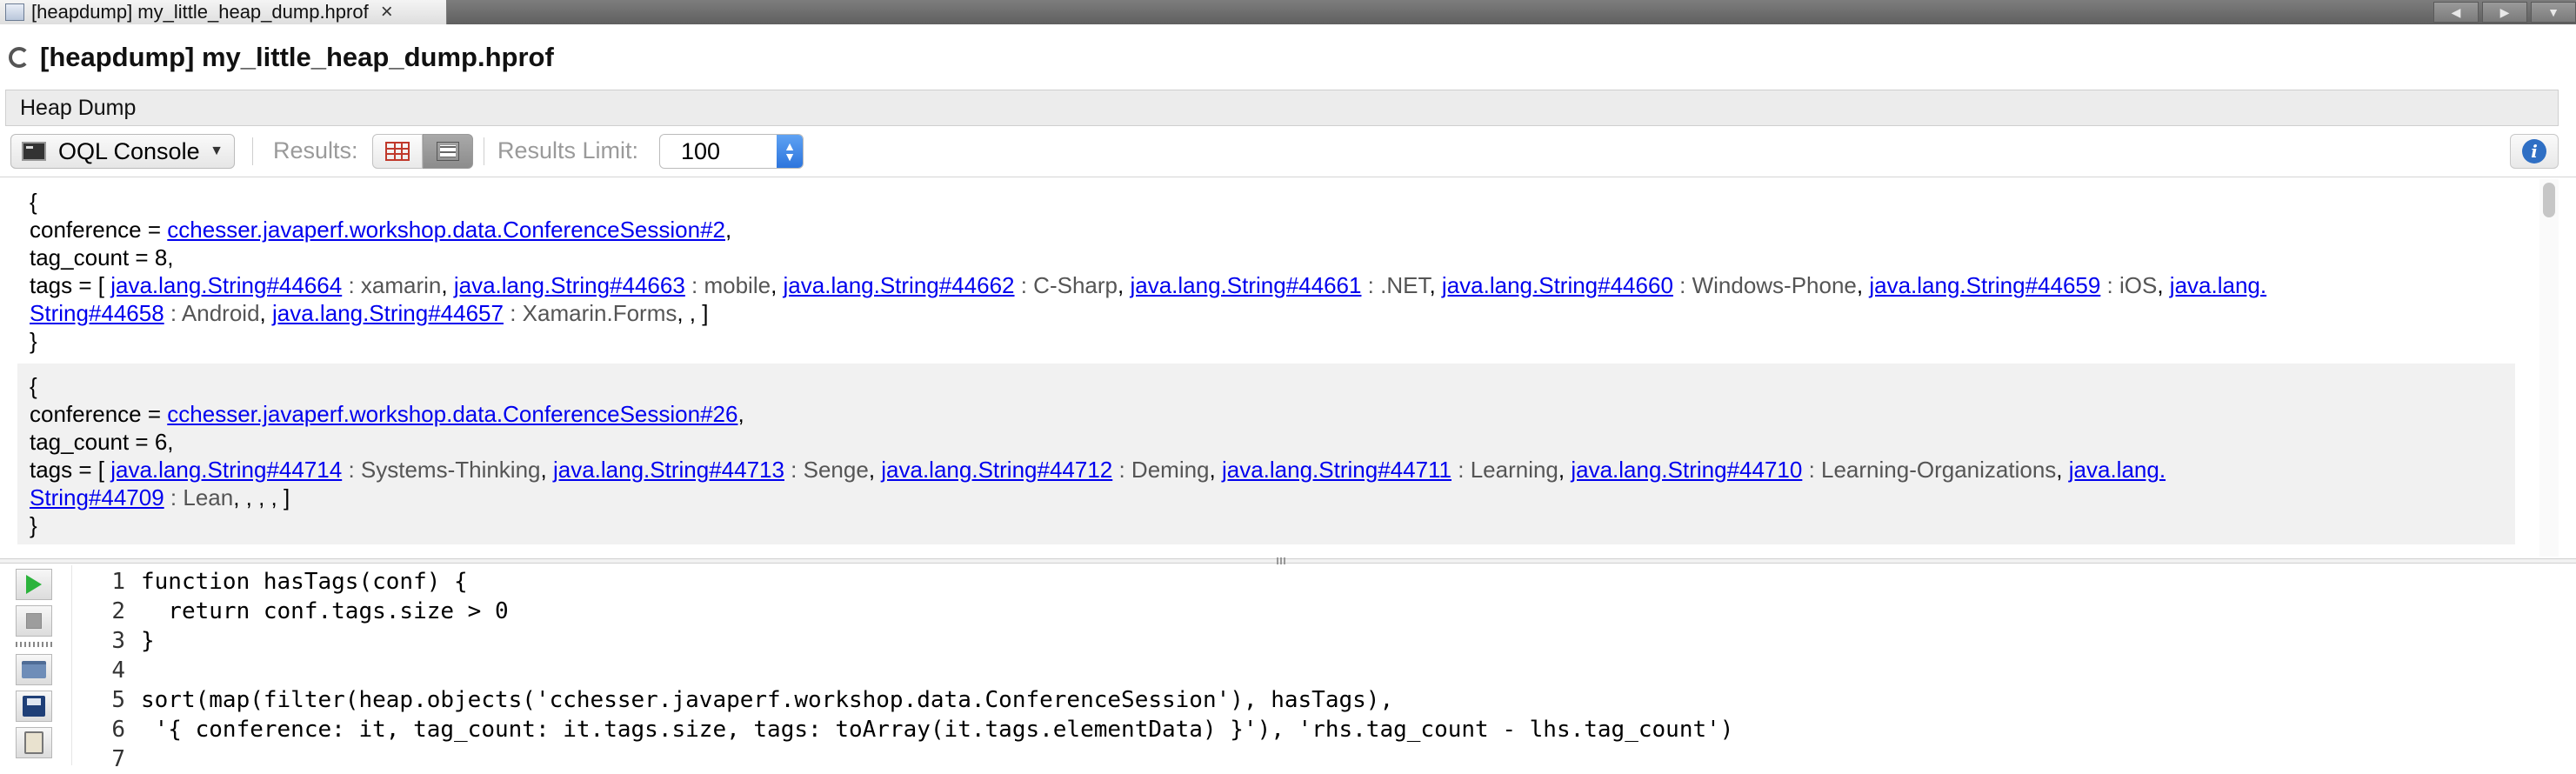 This screenshot has width=2576, height=774. What do you see at coordinates (199, 497) in the screenshot?
I see `tag-value: : Lean` at bounding box center [199, 497].